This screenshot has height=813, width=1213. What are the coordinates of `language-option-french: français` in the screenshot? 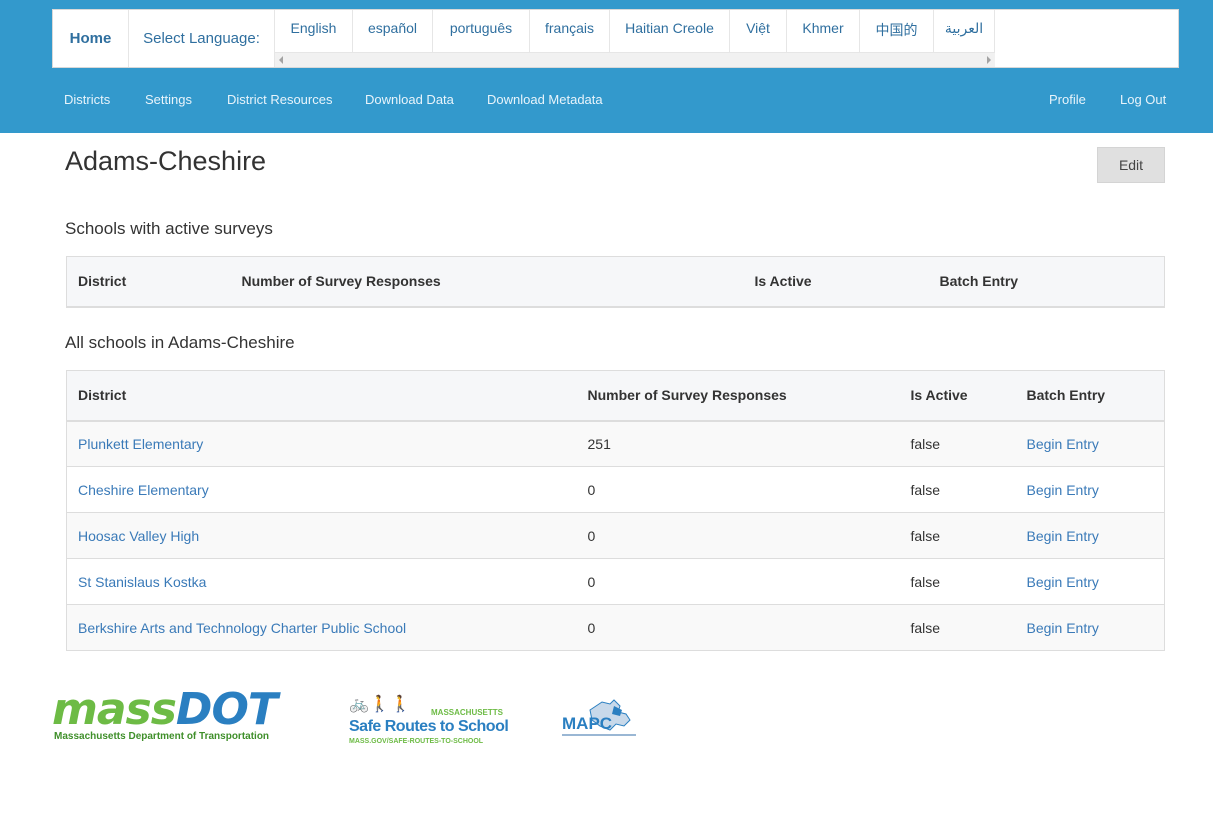 It's located at (570, 32).